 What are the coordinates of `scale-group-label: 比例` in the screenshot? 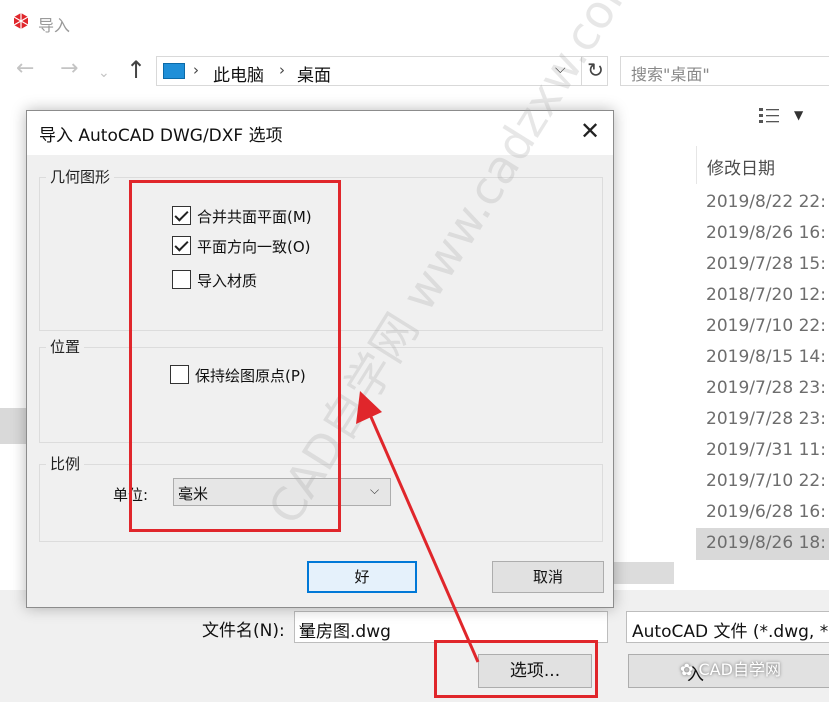 It's located at (65, 463).